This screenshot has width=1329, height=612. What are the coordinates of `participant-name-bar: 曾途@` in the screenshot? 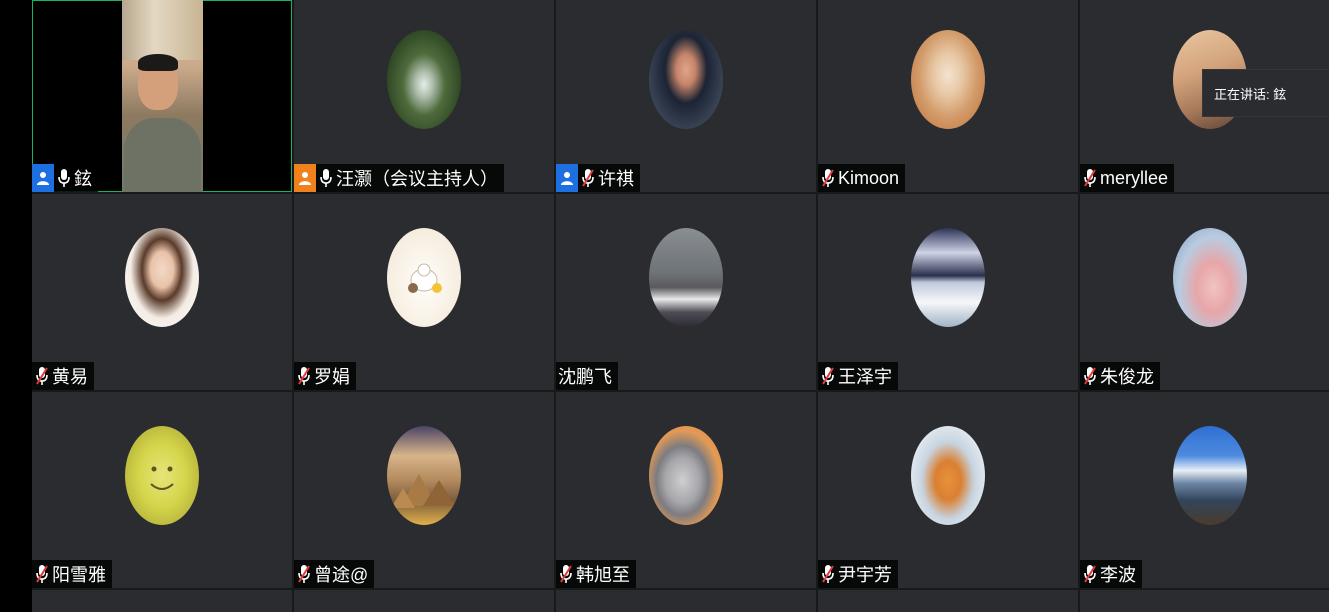 It's located at (334, 574).